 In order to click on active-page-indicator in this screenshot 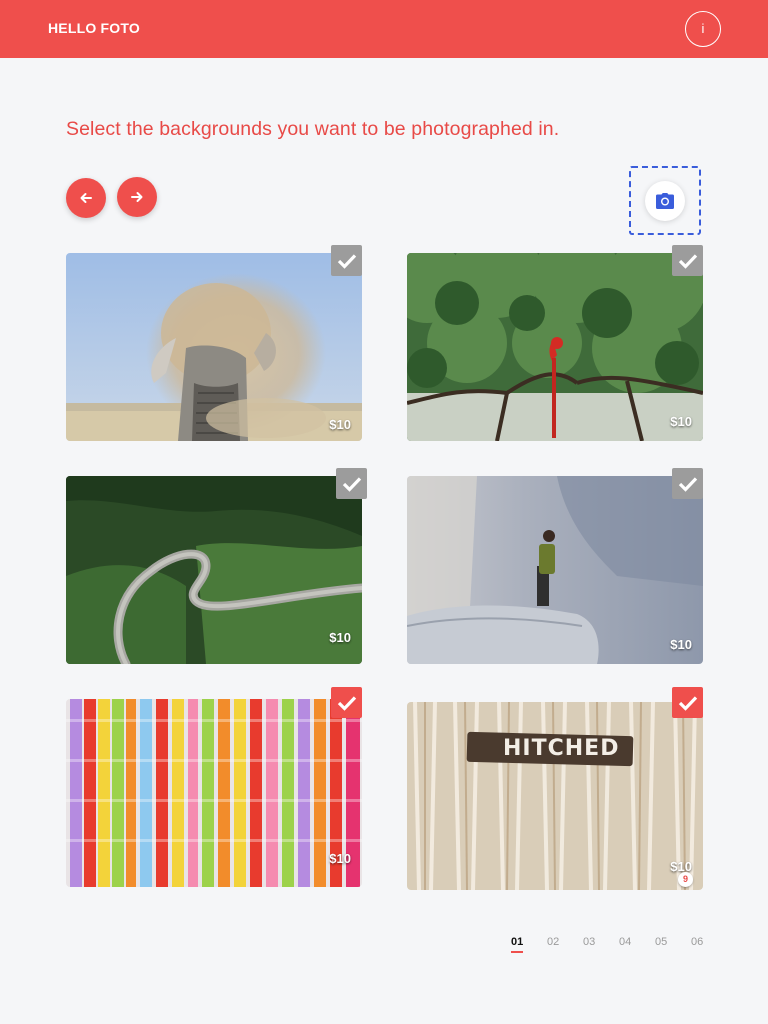, I will do `click(517, 952)`.